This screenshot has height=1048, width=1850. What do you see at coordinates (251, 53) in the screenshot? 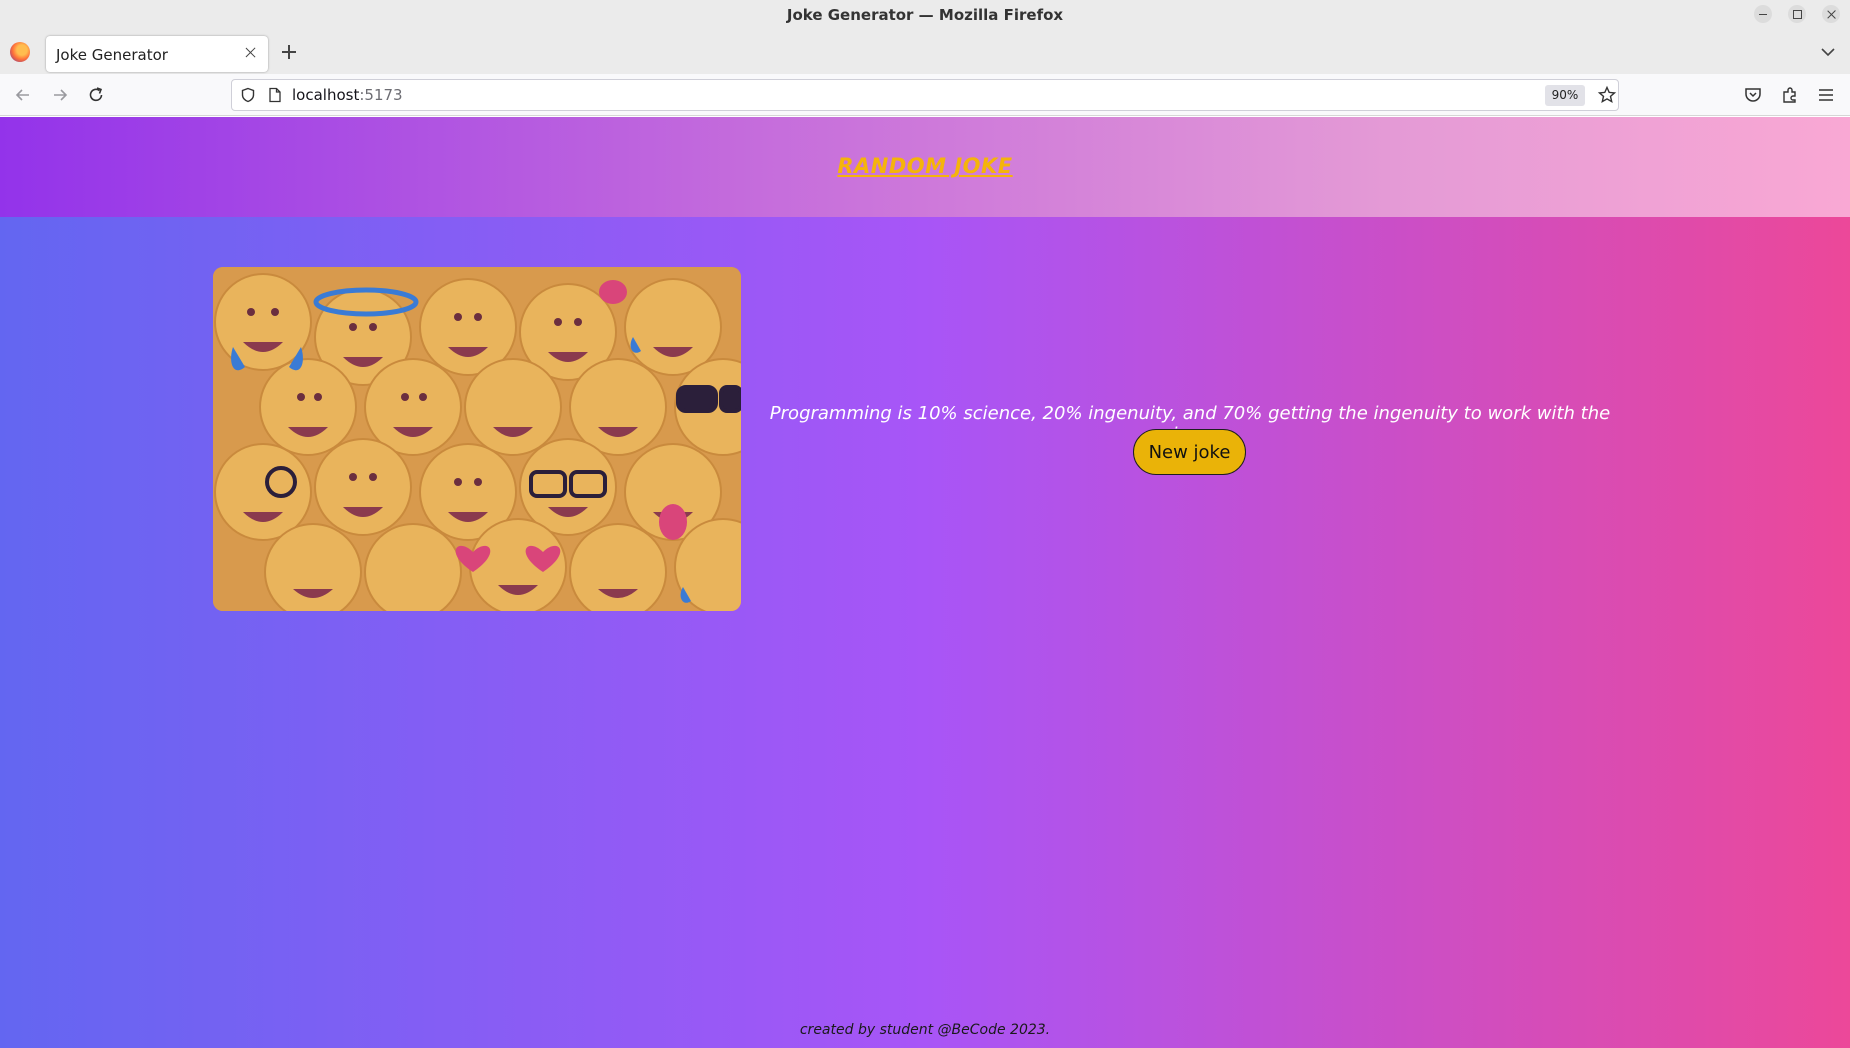
I see `close-icon` at bounding box center [251, 53].